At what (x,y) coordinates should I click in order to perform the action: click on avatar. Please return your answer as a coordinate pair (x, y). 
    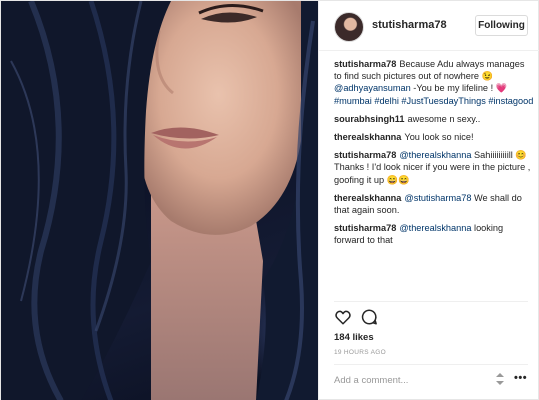
    Looking at the image, I should click on (349, 27).